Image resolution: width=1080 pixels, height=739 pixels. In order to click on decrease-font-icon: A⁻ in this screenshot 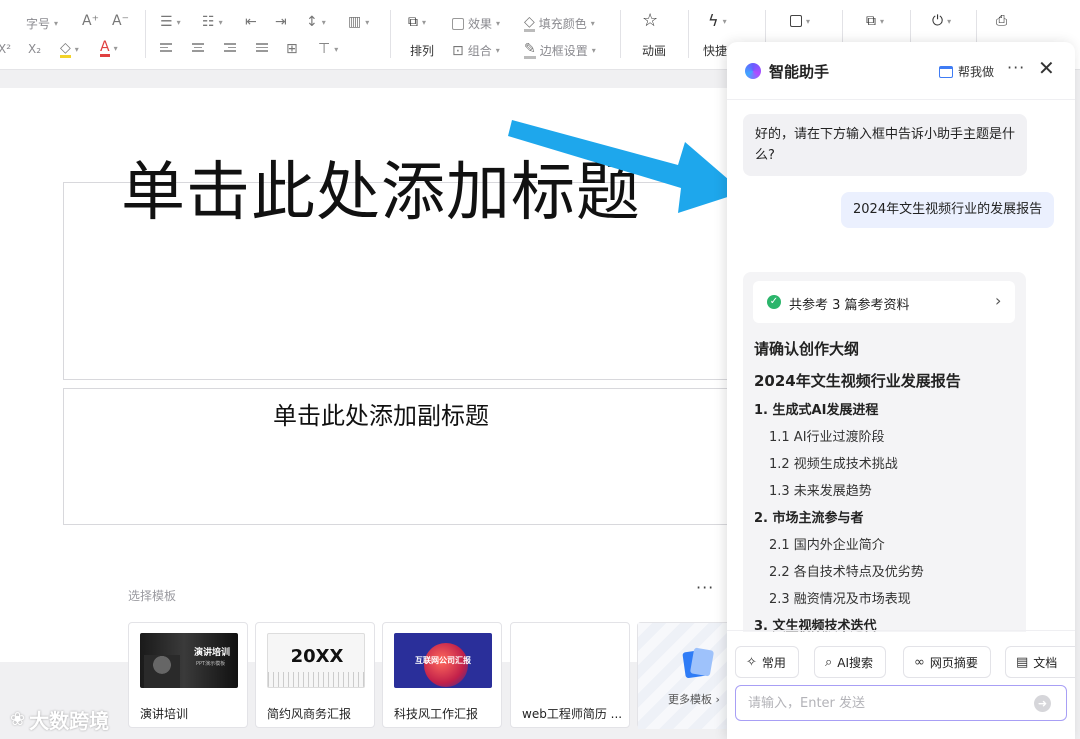, I will do `click(120, 21)`.